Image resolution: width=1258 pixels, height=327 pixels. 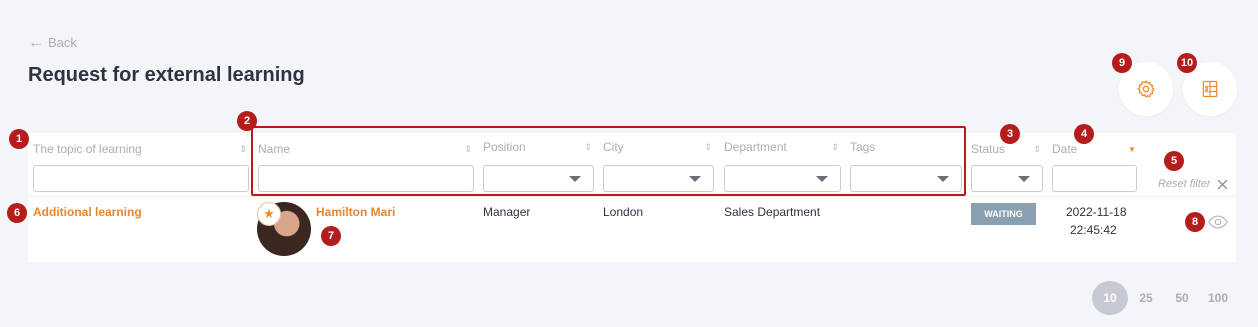 What do you see at coordinates (906, 178) in the screenshot?
I see `tags-filter-select` at bounding box center [906, 178].